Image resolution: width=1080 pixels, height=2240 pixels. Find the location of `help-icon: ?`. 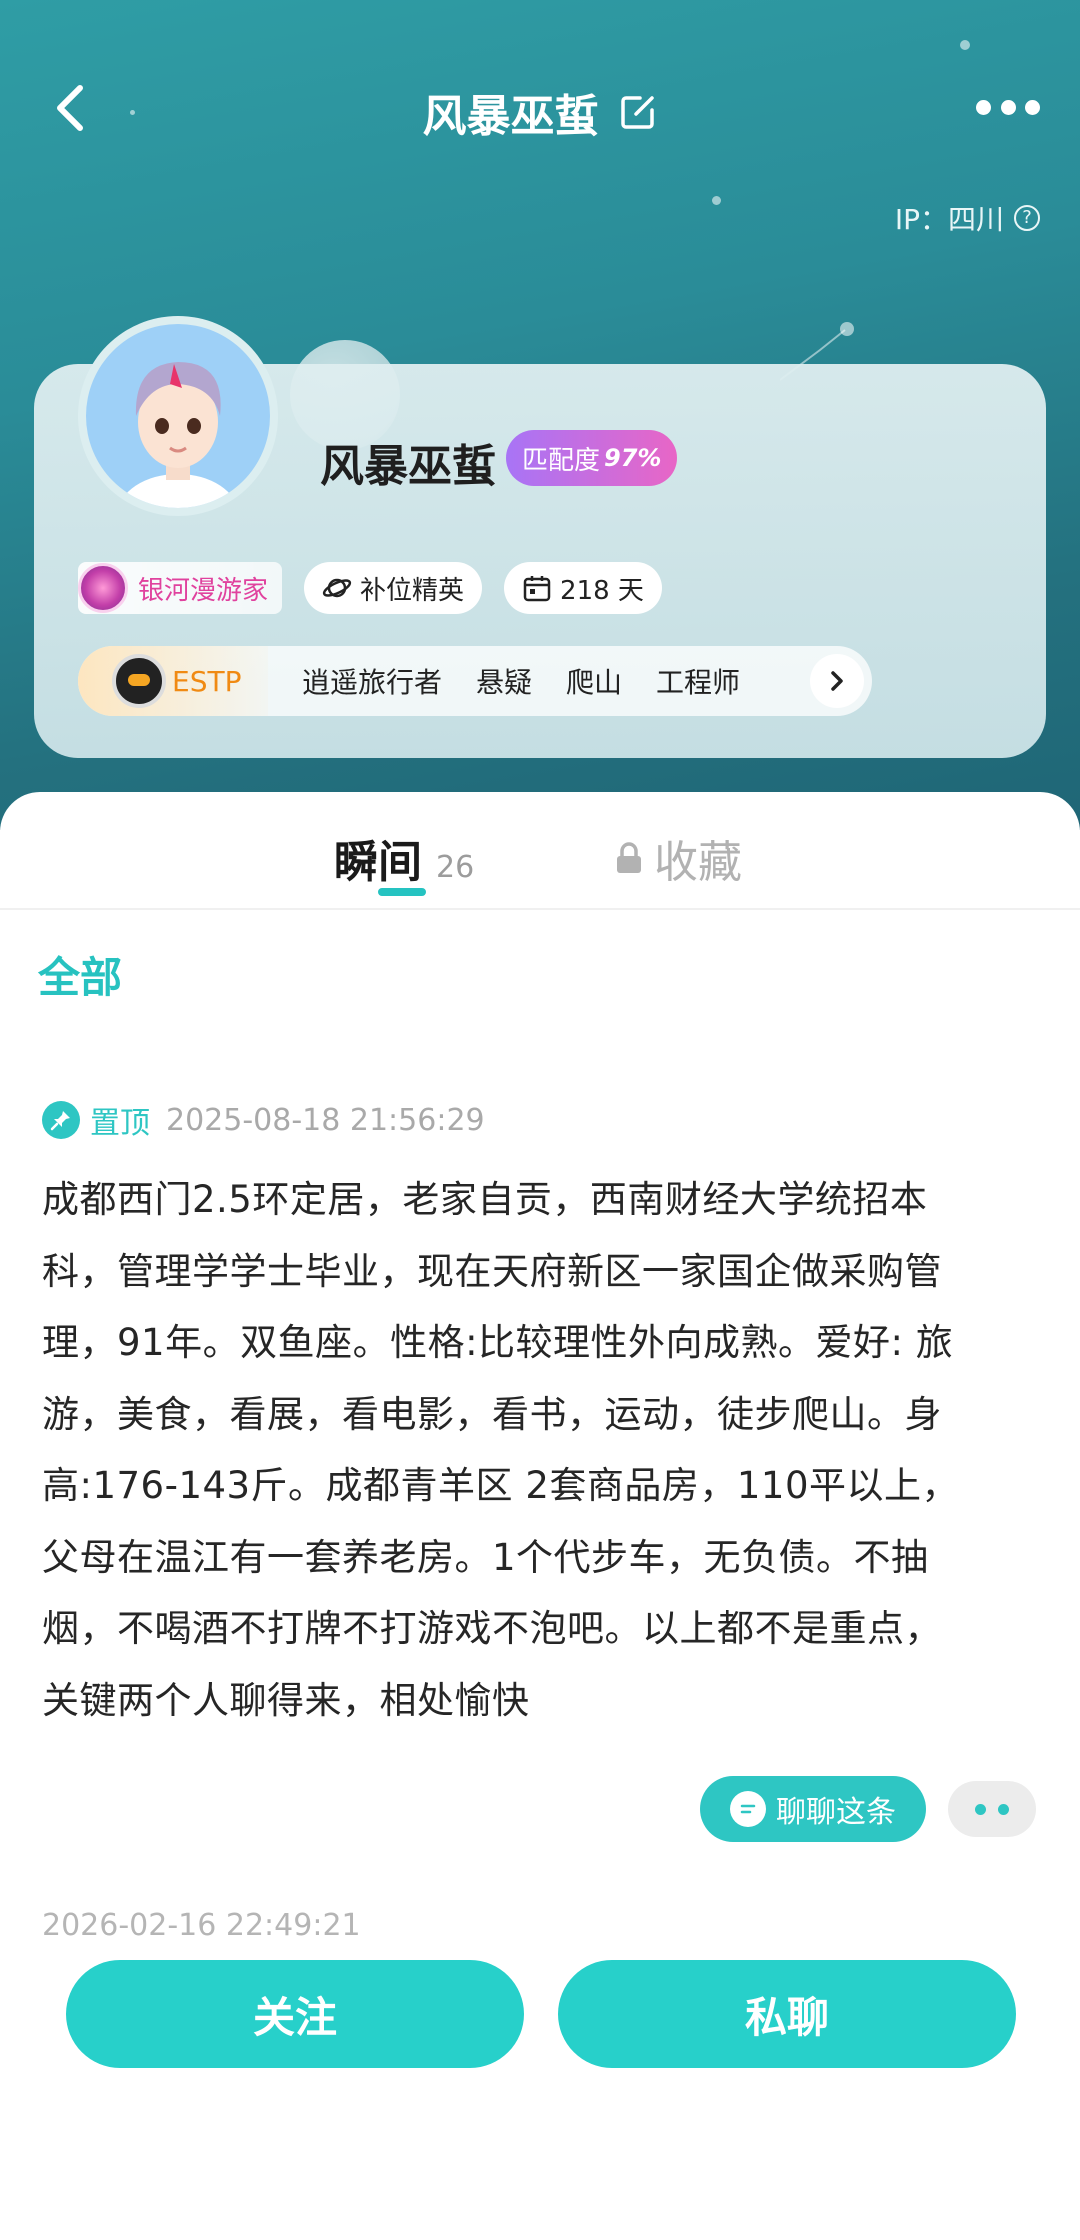

help-icon: ? is located at coordinates (1027, 218).